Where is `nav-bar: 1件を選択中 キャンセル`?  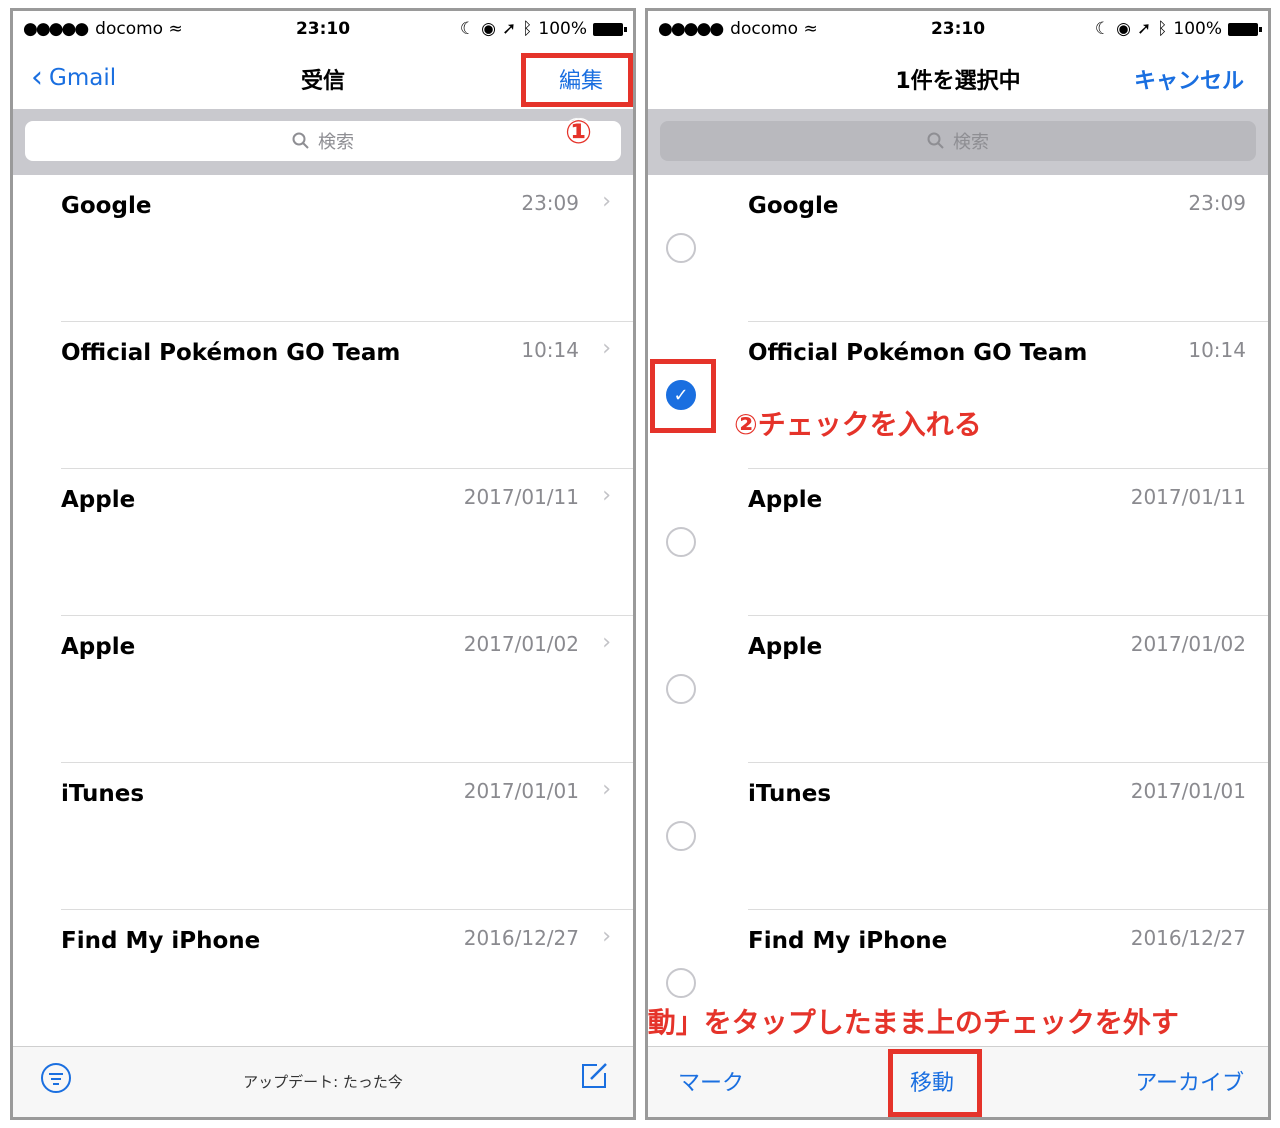 nav-bar: 1件を選択中 キャンセル is located at coordinates (958, 79).